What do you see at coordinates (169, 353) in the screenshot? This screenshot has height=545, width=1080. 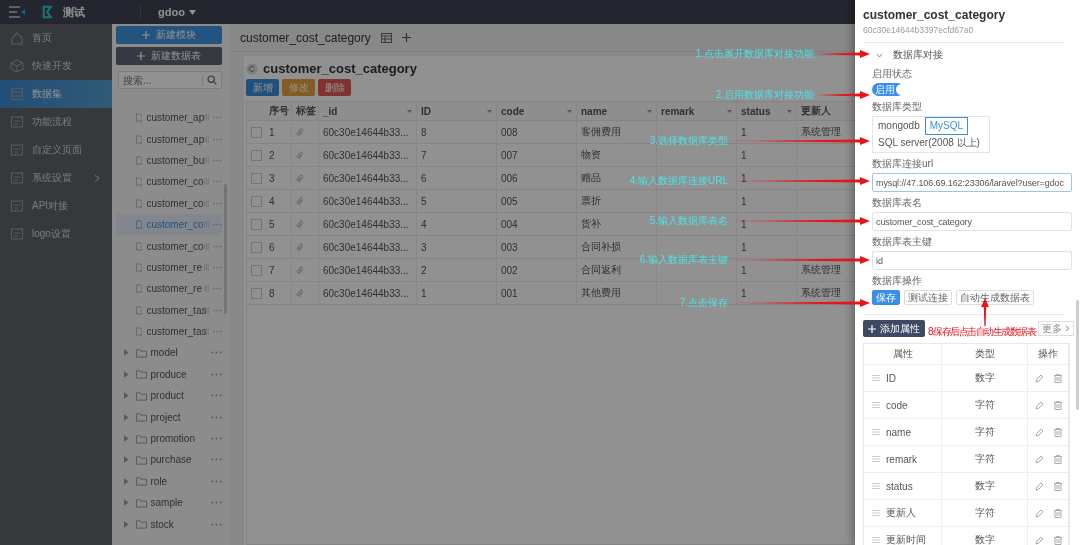 I see `tree-item: model` at bounding box center [169, 353].